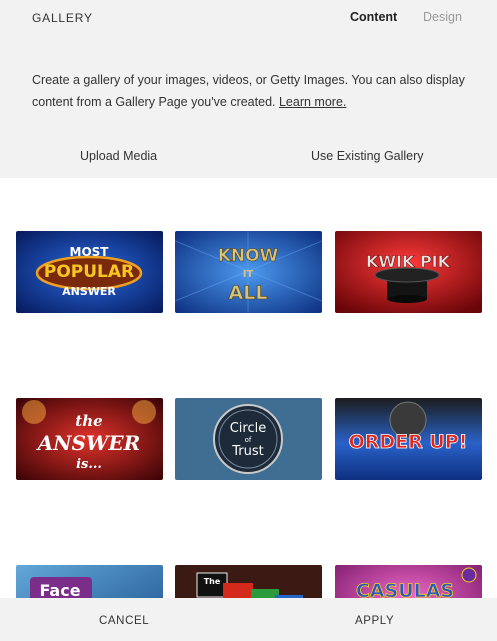 This screenshot has height=641, width=497. I want to click on thumbnail-image: MOST POPULAR ANSWER, so click(89, 272).